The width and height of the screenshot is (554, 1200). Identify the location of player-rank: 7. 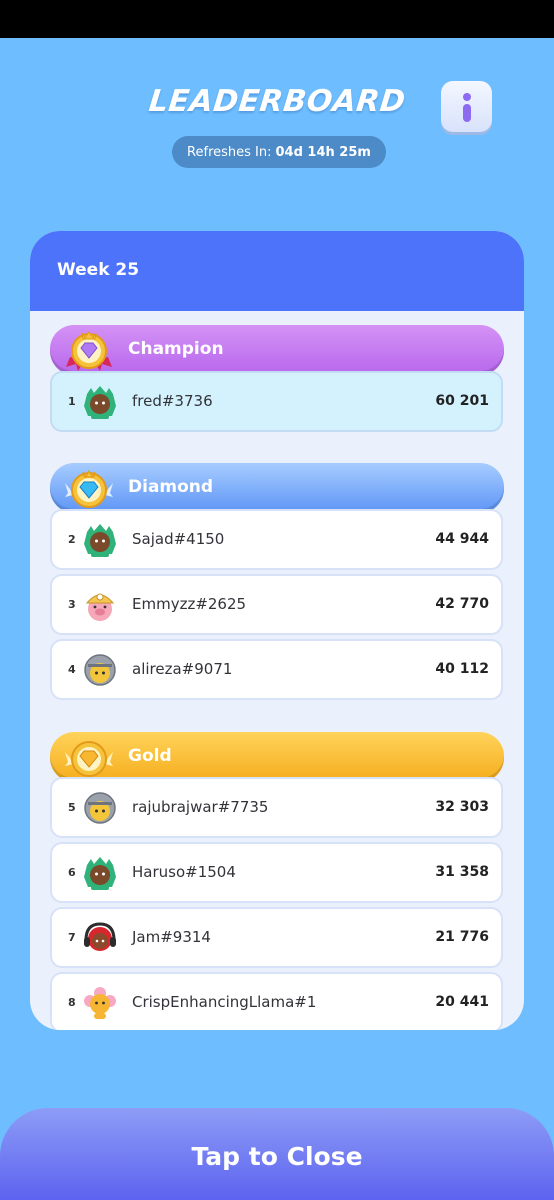
(72, 937).